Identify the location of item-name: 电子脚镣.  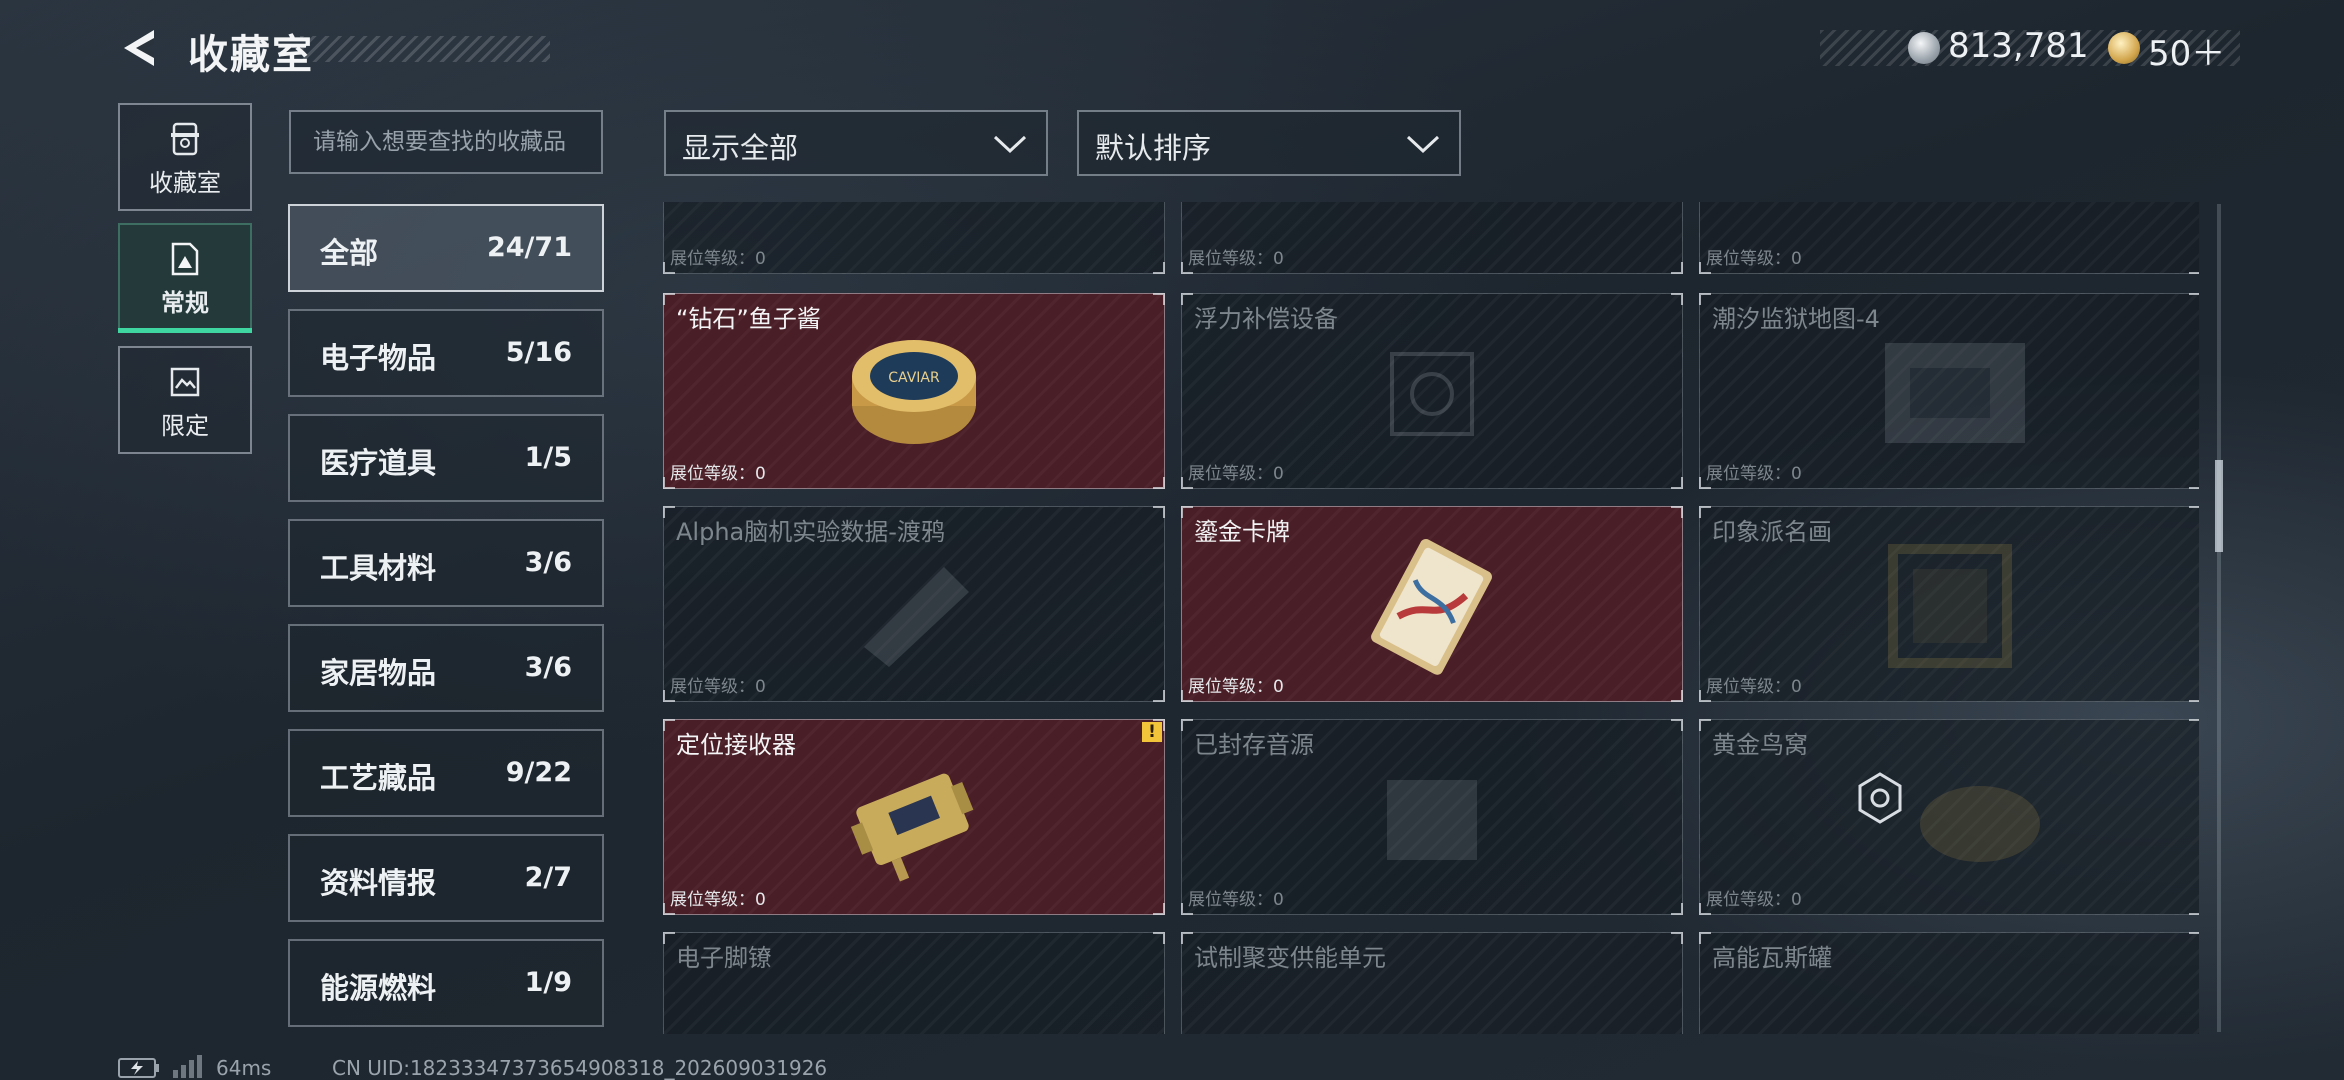
(724, 958).